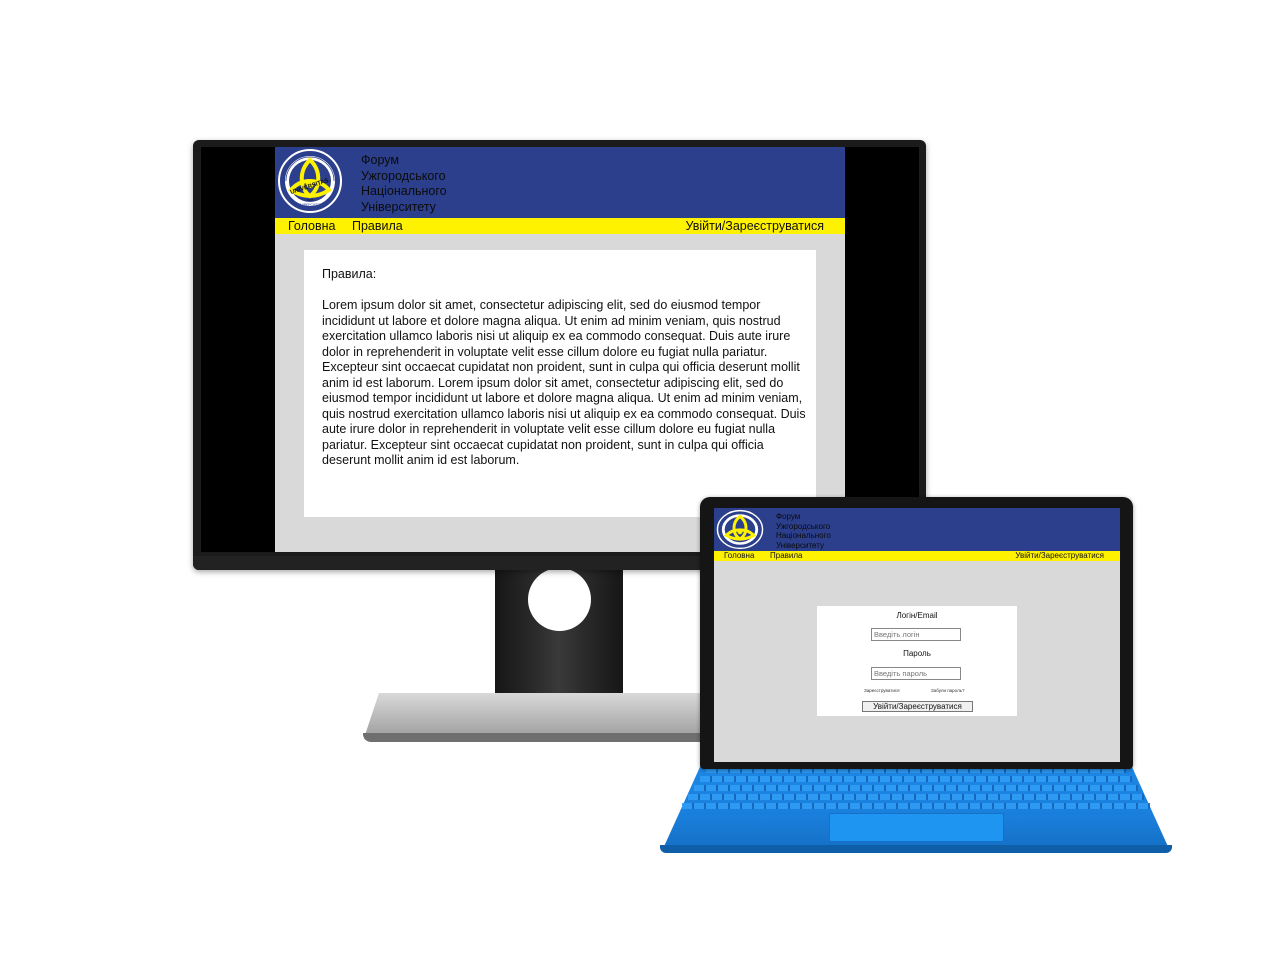  Describe the element at coordinates (349, 274) in the screenshot. I see `rules-heading: Правила:` at that location.